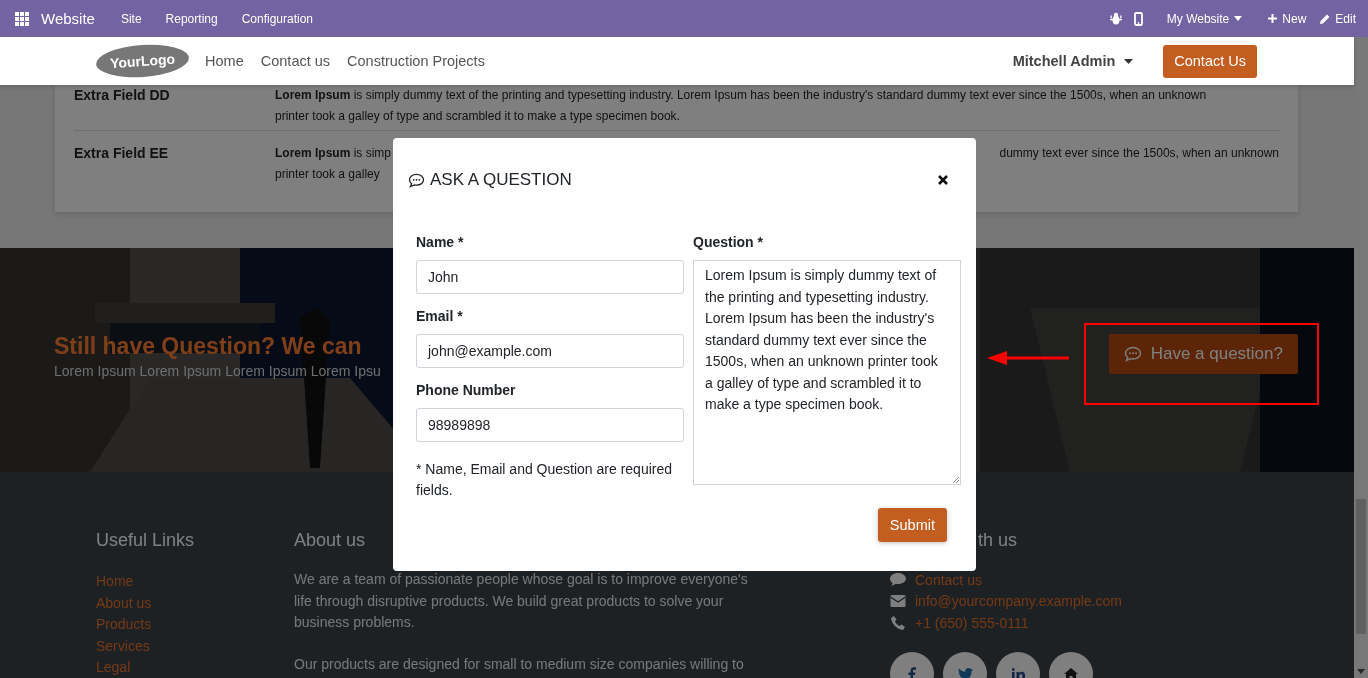 This screenshot has width=1368, height=678. What do you see at coordinates (146, 540) in the screenshot?
I see `footer-heading: Useful Links` at bounding box center [146, 540].